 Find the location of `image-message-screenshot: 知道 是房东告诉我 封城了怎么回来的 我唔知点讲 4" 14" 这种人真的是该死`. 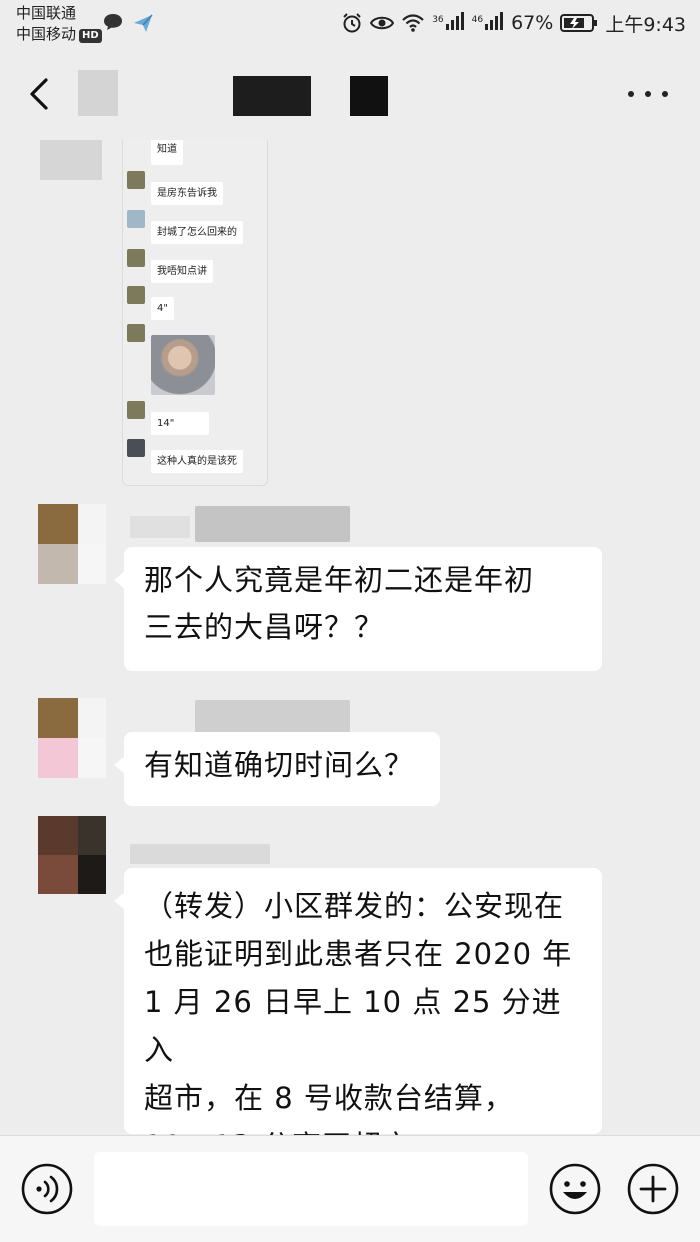

image-message-screenshot: 知道 是房东告诉我 封城了怎么回来的 我唔知点讲 4" 14" 这种人真的是该死 is located at coordinates (195, 313).